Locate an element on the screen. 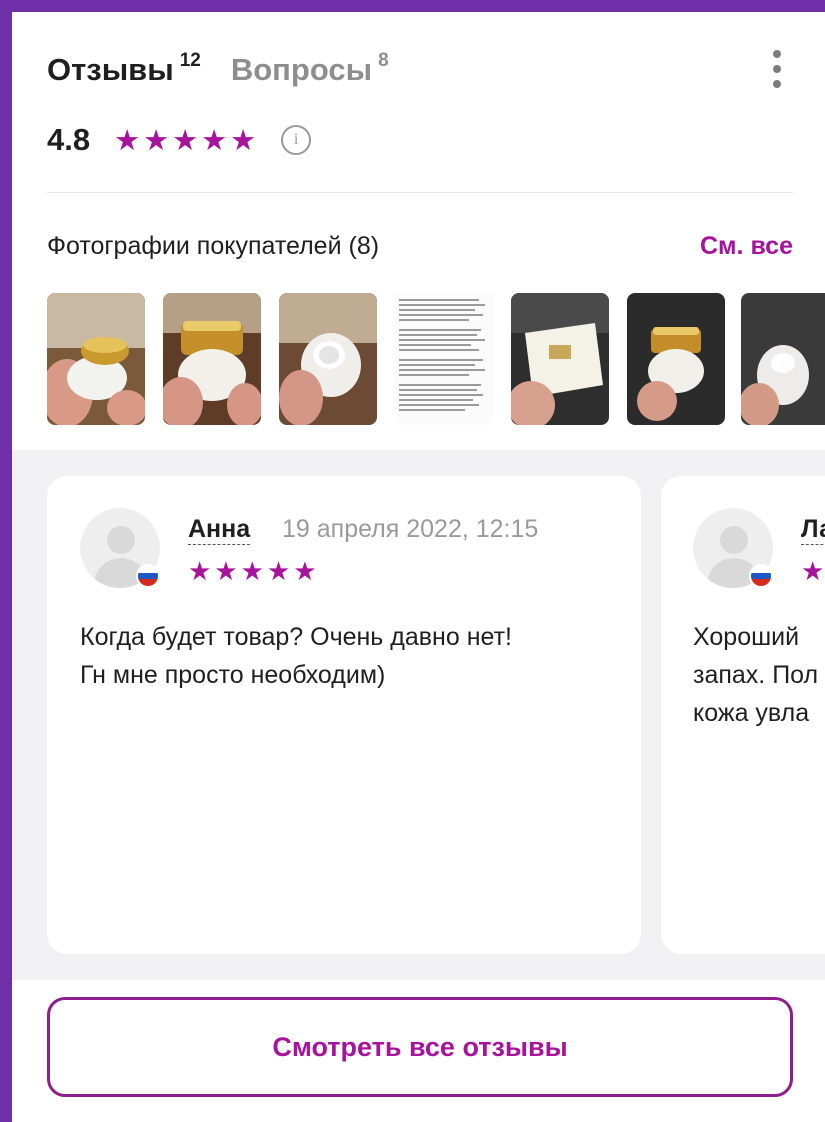 This screenshot has width=825, height=1122. review-card: Ла ★ Хороший запах. Пол кожа увла is located at coordinates (743, 715).